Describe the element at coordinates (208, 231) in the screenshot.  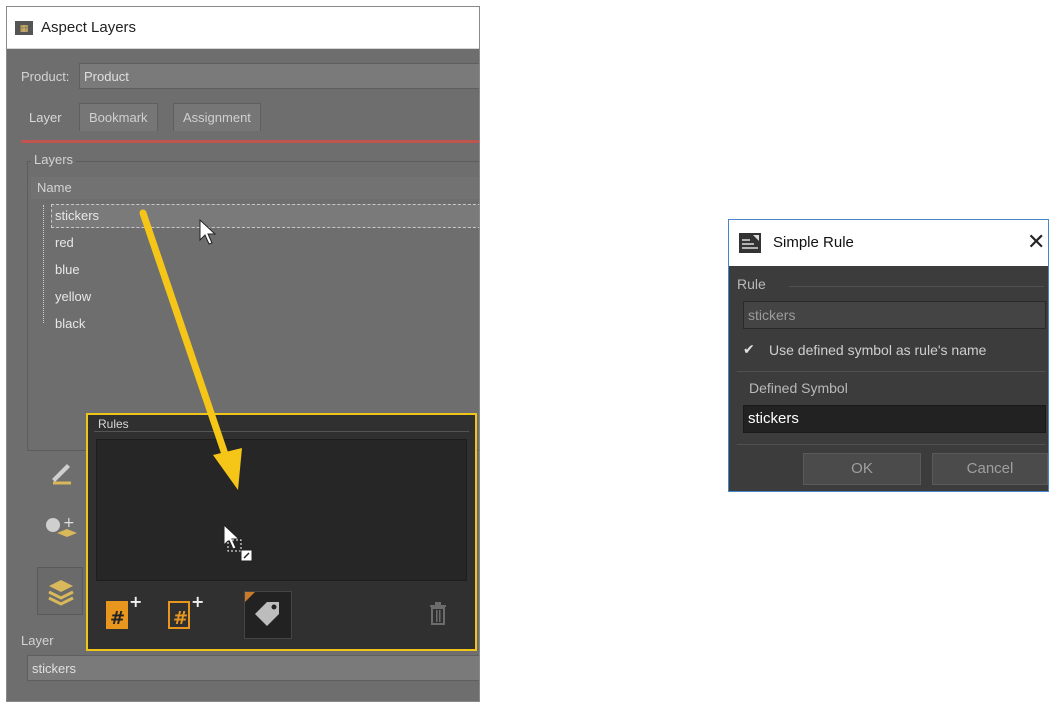
I see `mouse-cursor-icon` at that location.